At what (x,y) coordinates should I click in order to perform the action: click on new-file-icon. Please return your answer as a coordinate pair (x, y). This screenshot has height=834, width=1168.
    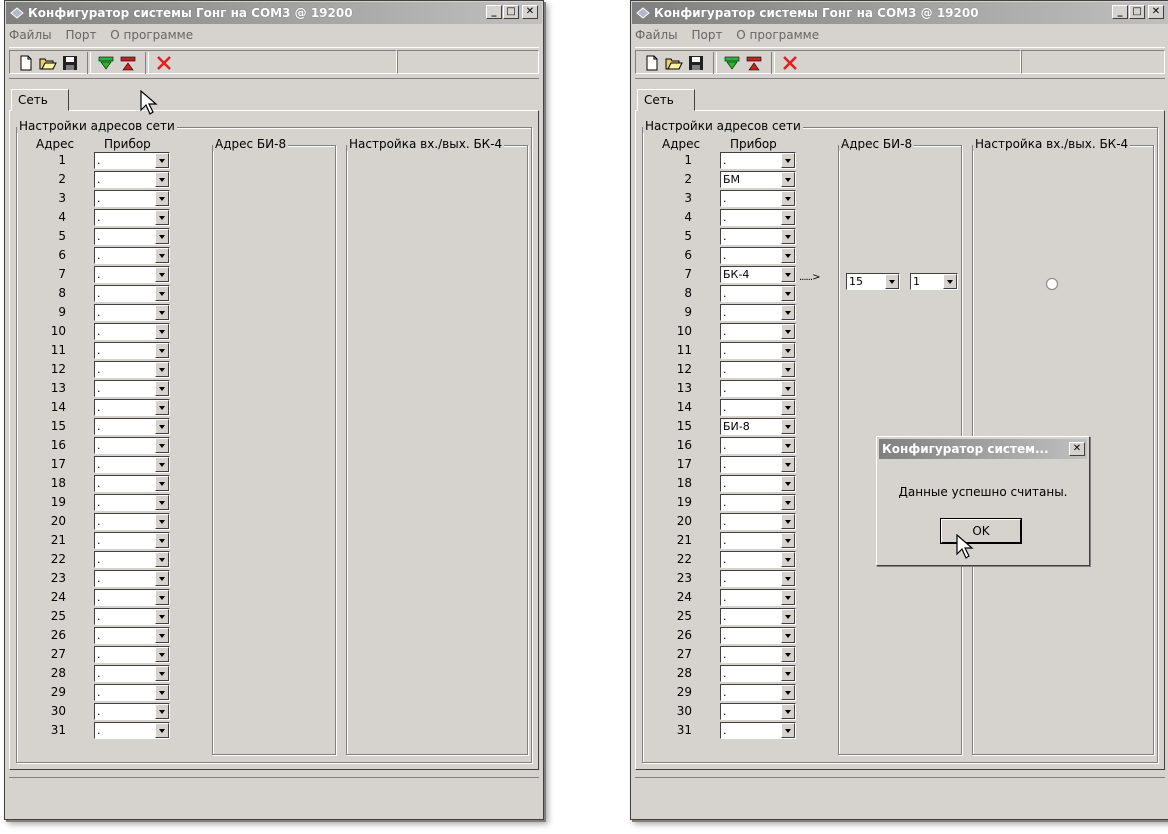
    Looking at the image, I should click on (26, 63).